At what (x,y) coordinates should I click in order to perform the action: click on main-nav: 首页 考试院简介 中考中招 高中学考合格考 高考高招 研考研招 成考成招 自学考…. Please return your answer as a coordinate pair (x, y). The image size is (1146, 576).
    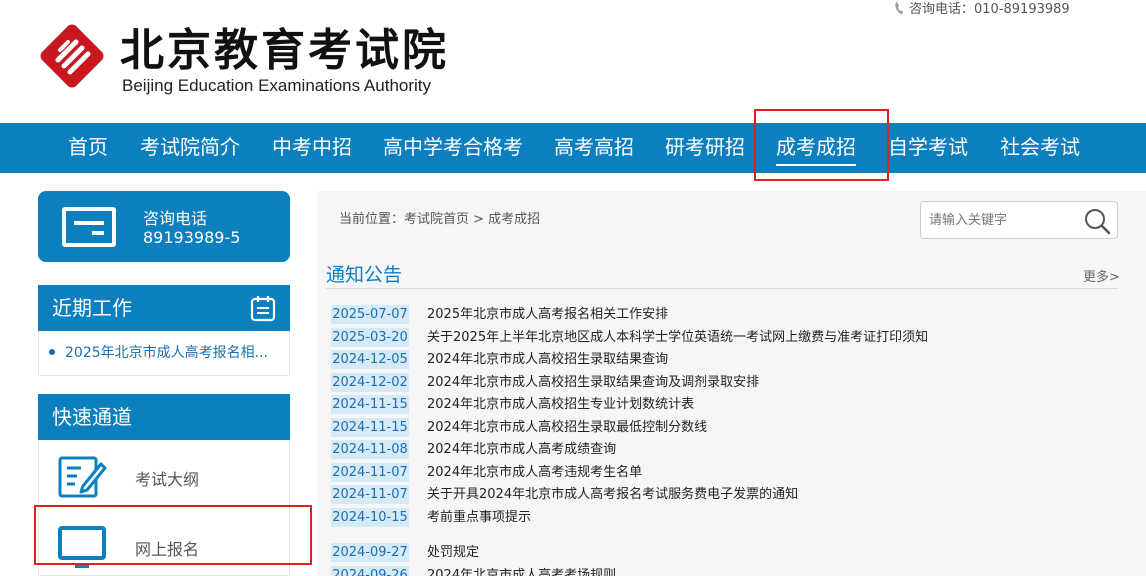
    Looking at the image, I should click on (573, 148).